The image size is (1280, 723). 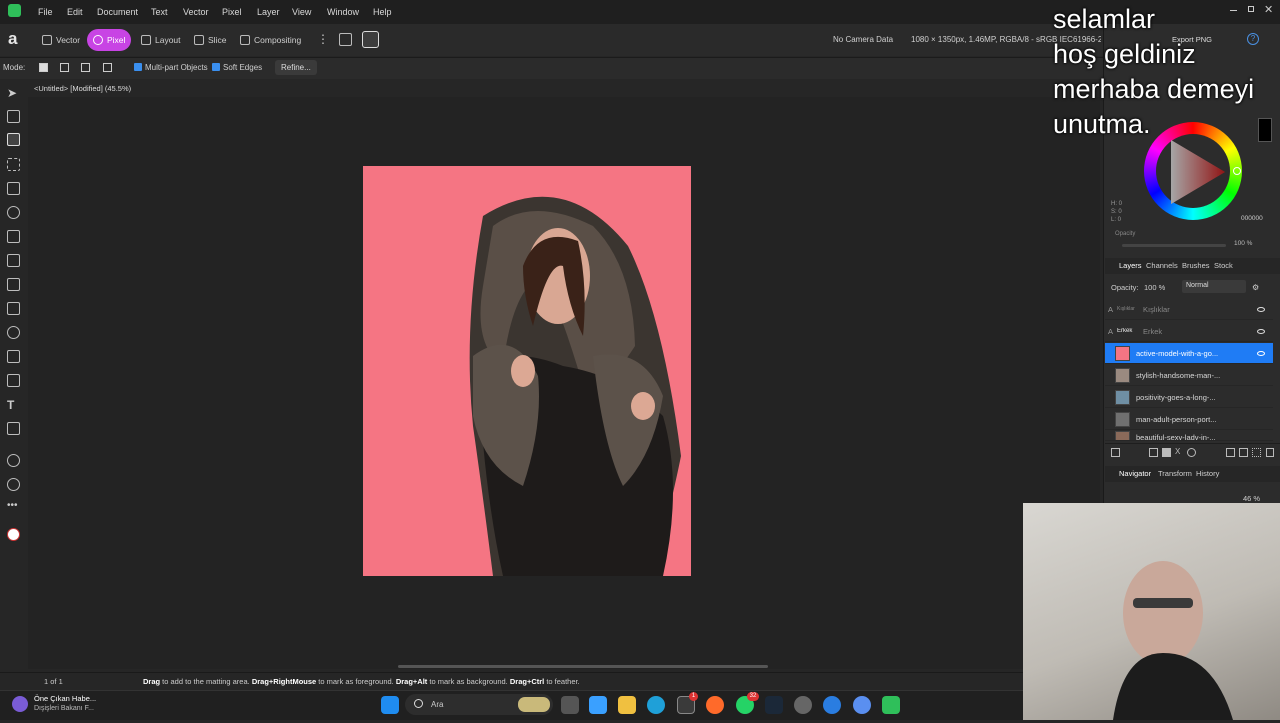 What do you see at coordinates (13, 284) in the screenshot?
I see `healing-tool-icon` at bounding box center [13, 284].